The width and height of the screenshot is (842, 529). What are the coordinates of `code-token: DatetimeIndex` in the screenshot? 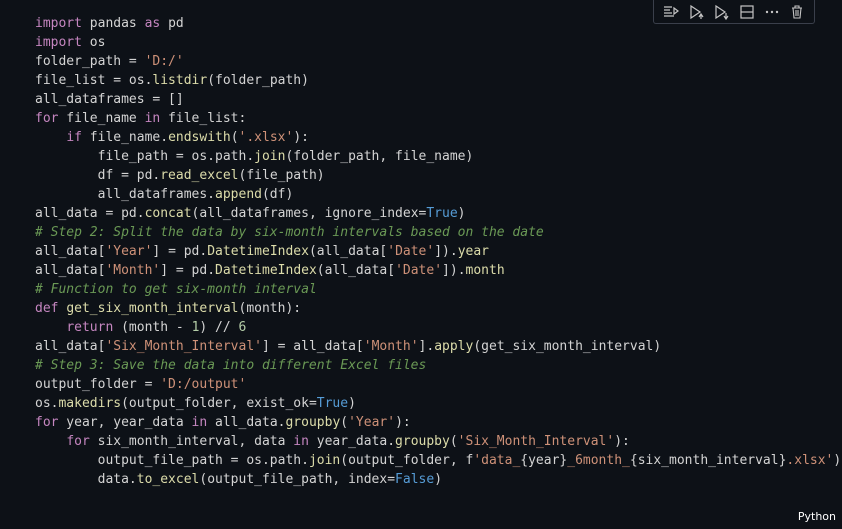 It's located at (266, 270).